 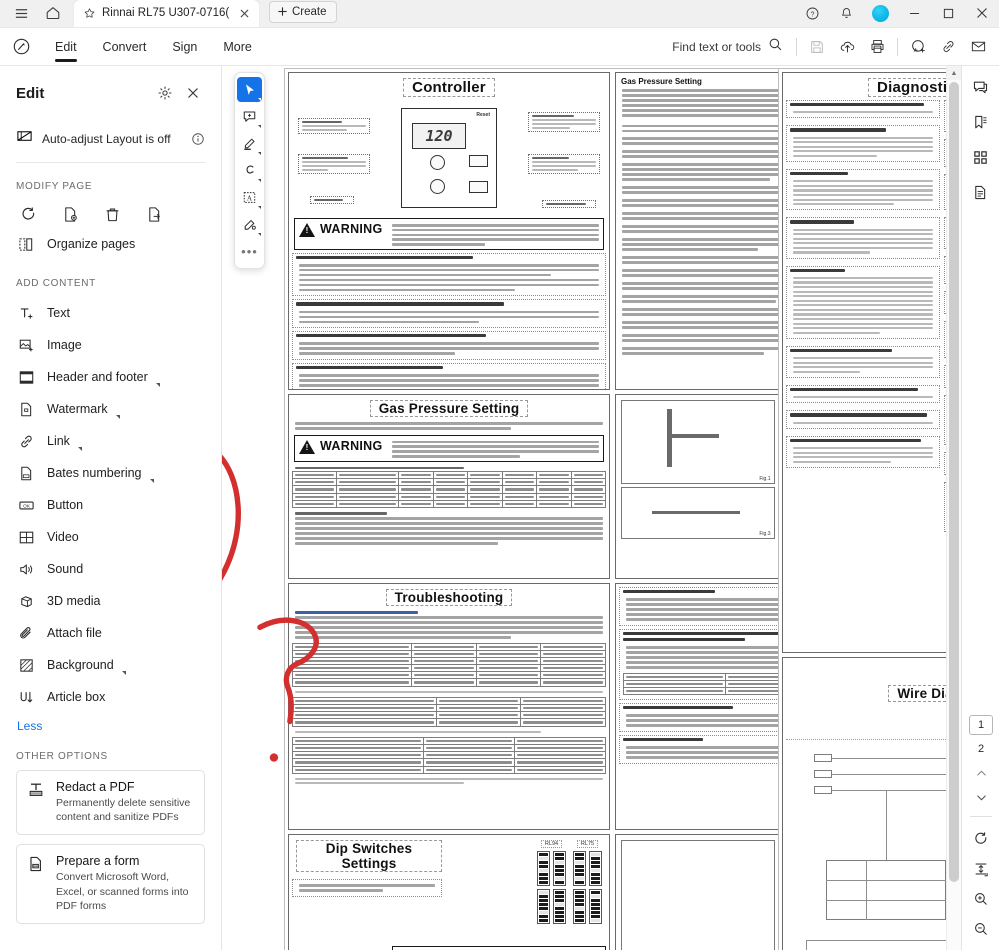 I want to click on window-close-icon, so click(x=982, y=13).